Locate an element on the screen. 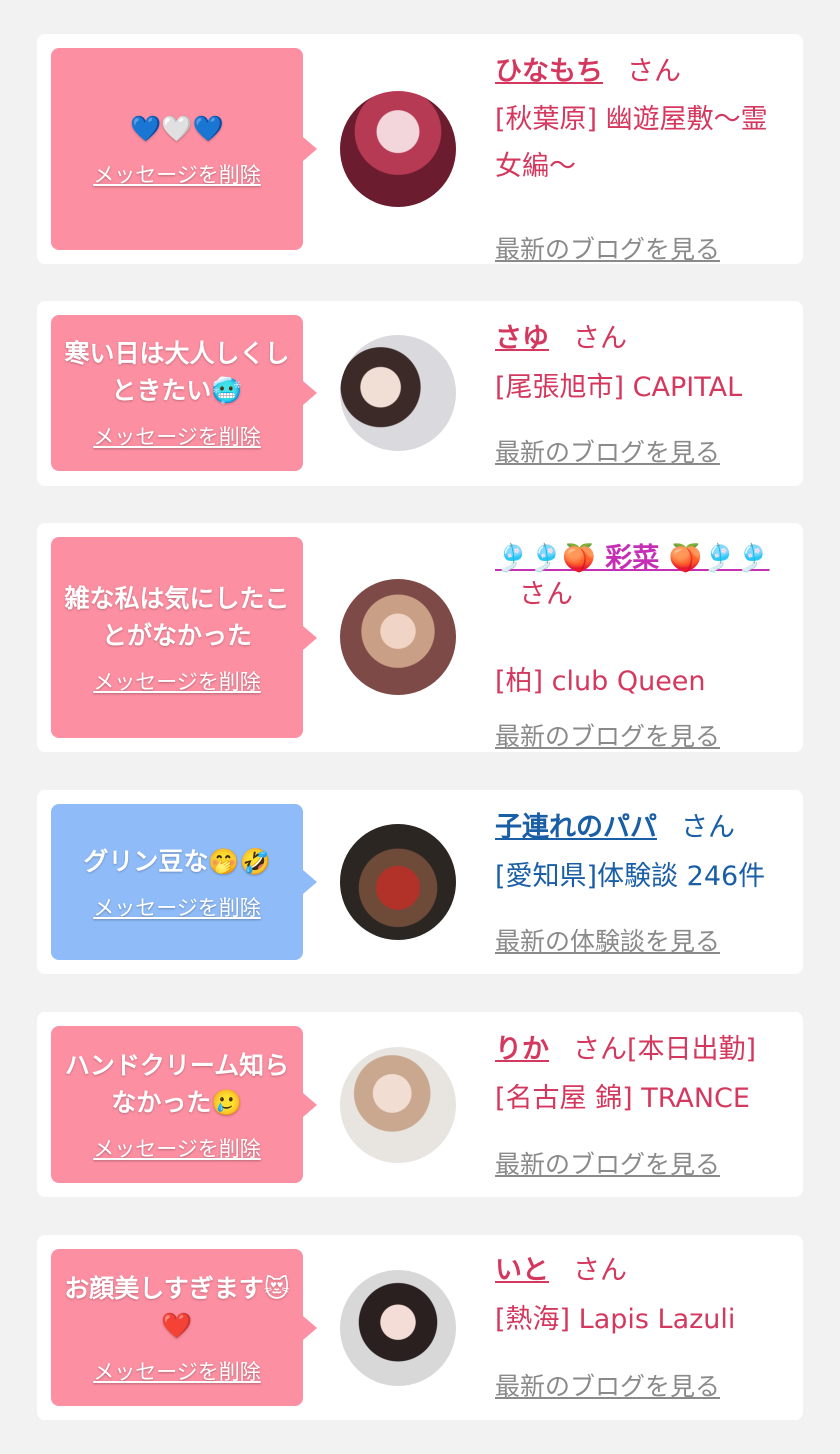 Image resolution: width=840 pixels, height=1454 pixels. user-info: ひなもち さん [秋葉原] 幽遊屋敷～霊女編～ 最新のブログを見る is located at coordinates (645, 159).